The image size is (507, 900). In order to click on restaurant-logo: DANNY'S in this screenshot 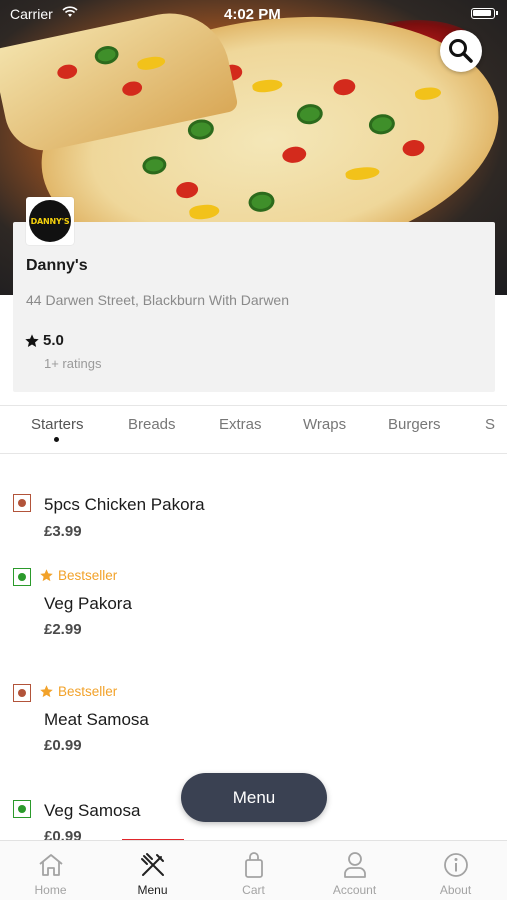, I will do `click(50, 221)`.